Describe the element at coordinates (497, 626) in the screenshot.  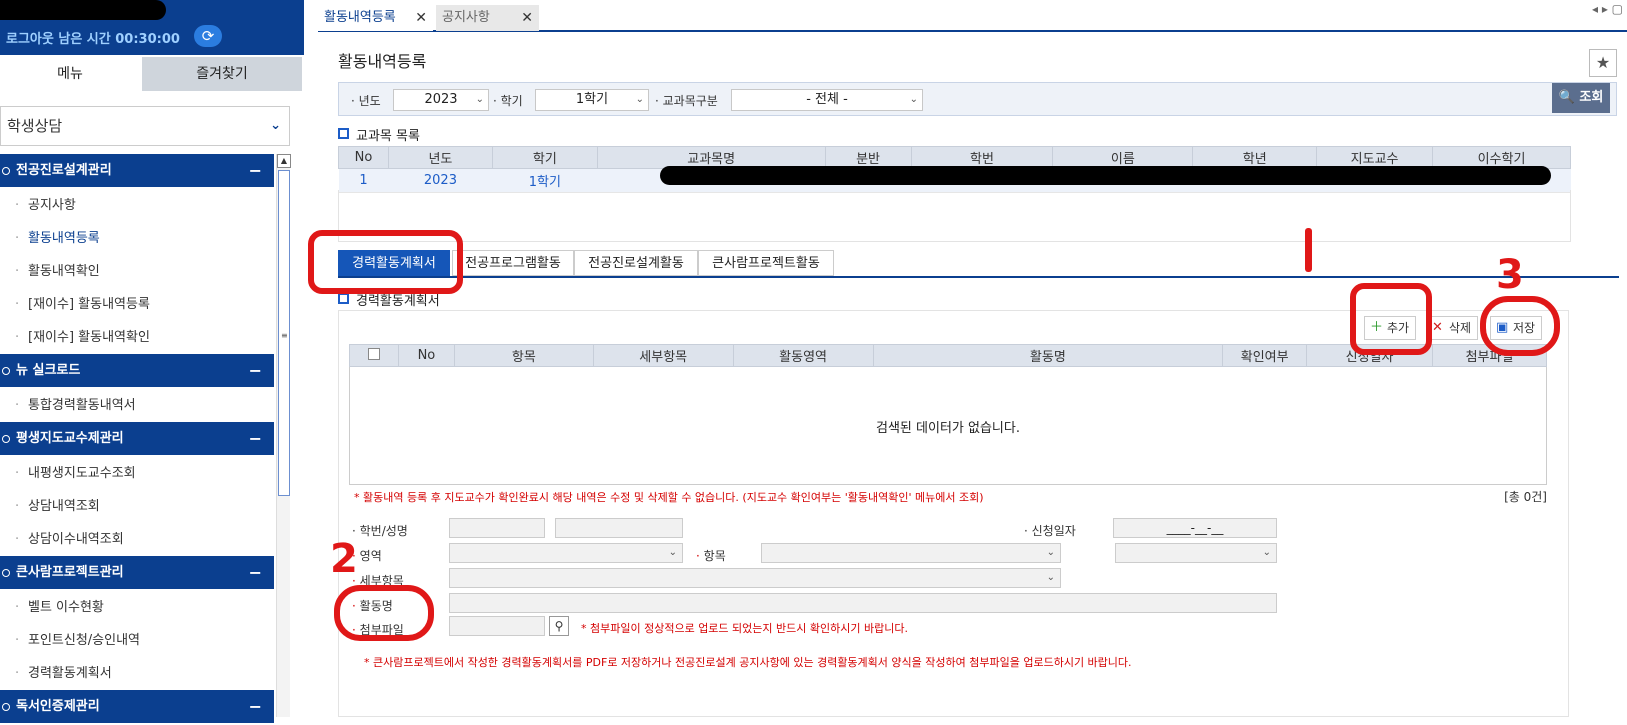
I see `attachment-field` at that location.